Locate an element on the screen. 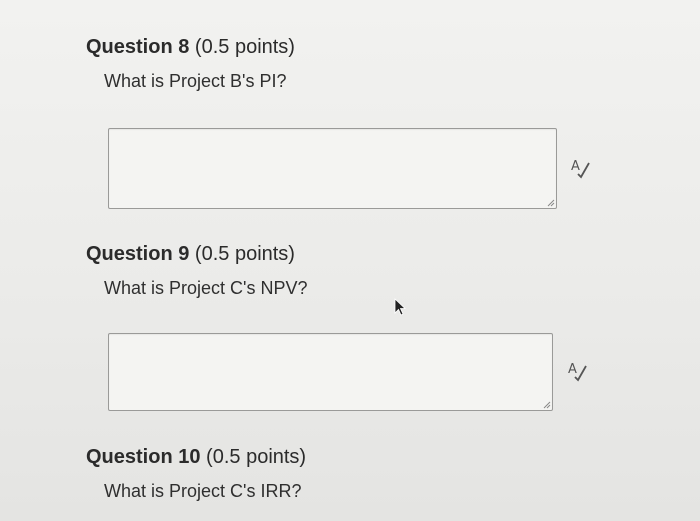 This screenshot has width=700, height=521. mouse-cursor-icon is located at coordinates (400, 307).